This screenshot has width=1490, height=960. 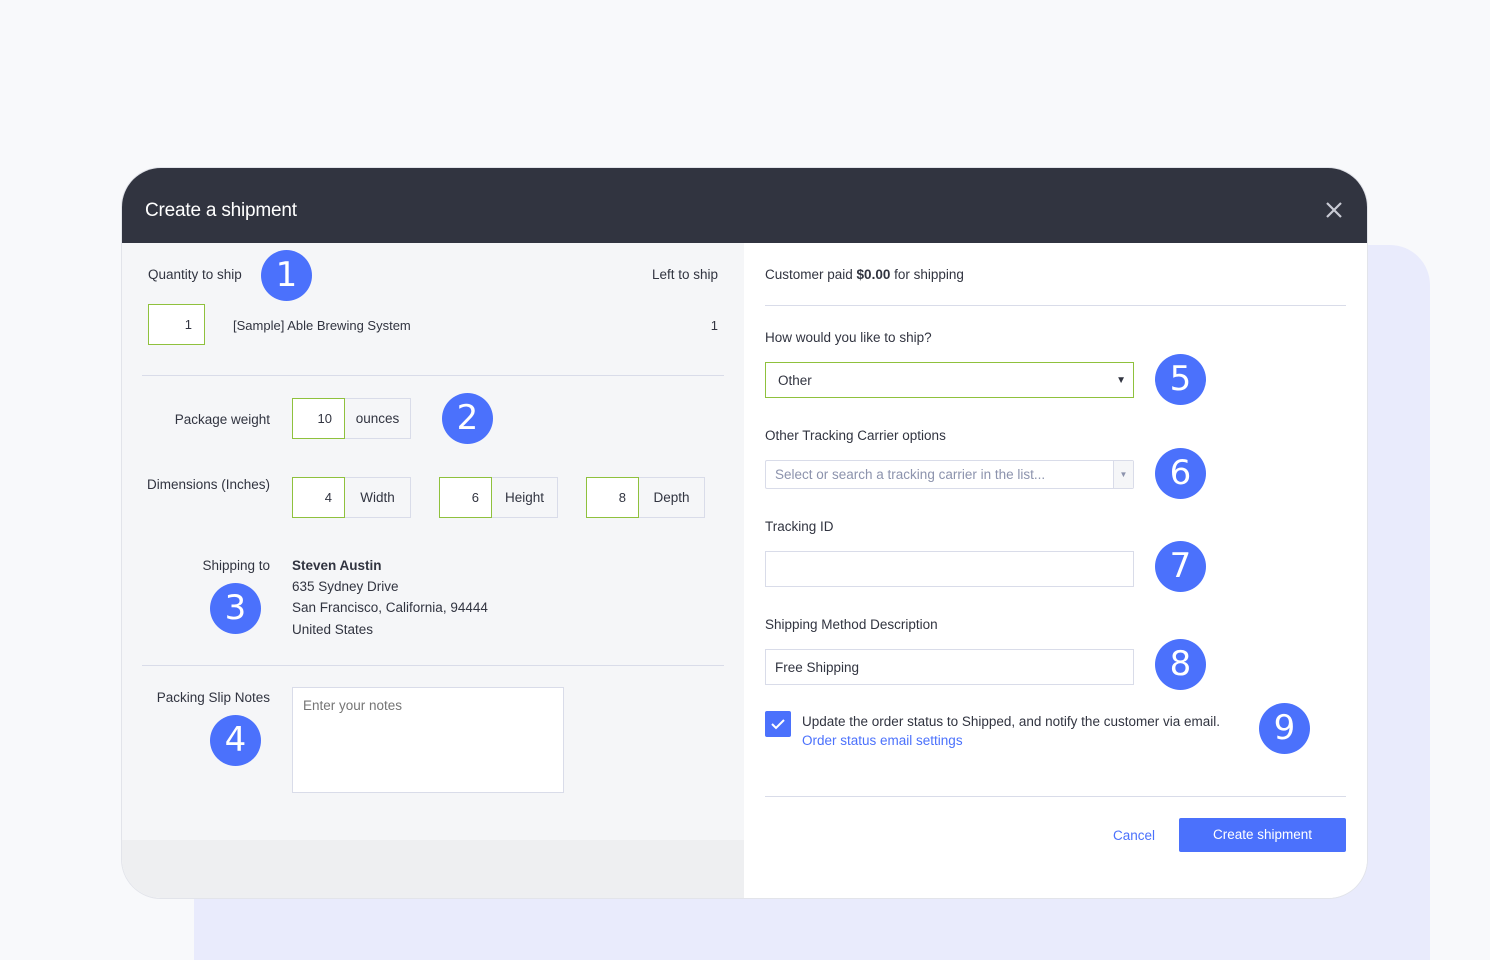 What do you see at coordinates (799, 526) in the screenshot?
I see `tracking-id-label: Tracking ID` at bounding box center [799, 526].